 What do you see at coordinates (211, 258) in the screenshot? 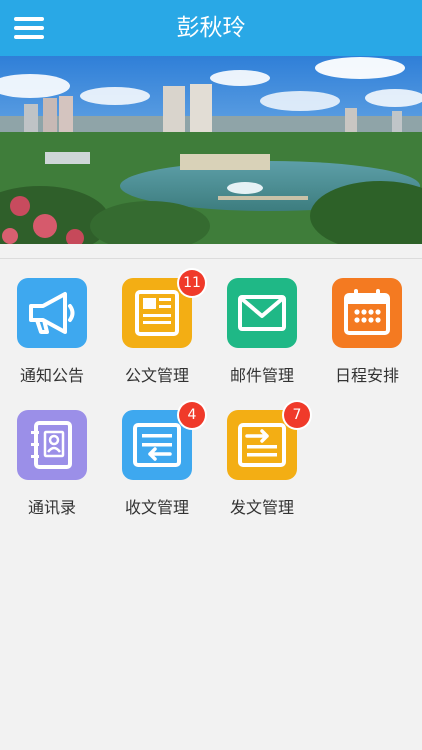
I see `section-divider` at bounding box center [211, 258].